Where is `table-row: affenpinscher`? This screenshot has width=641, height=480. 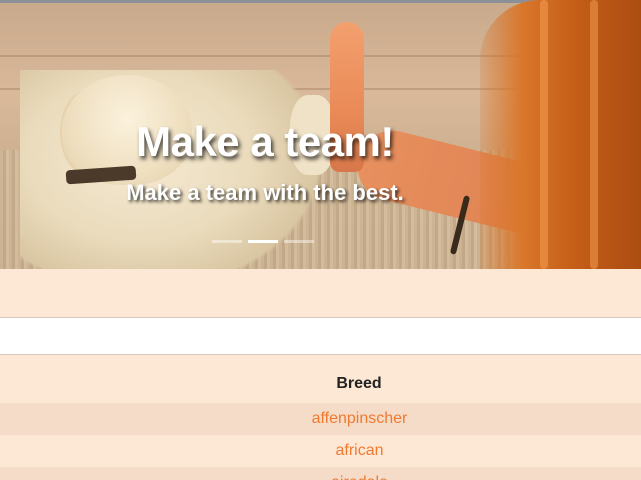 table-row: affenpinscher is located at coordinates (320, 419).